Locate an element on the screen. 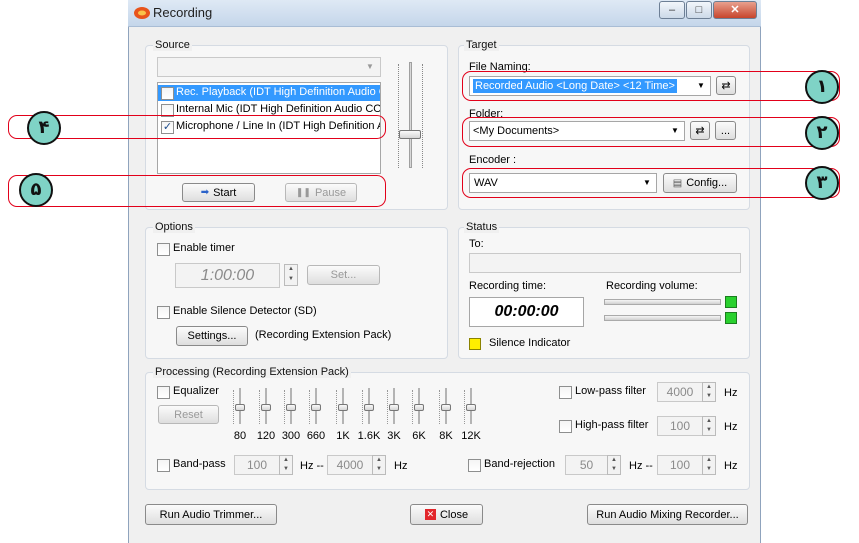 This screenshot has width=859, height=543. band-pass-checkbox is located at coordinates (163, 465).